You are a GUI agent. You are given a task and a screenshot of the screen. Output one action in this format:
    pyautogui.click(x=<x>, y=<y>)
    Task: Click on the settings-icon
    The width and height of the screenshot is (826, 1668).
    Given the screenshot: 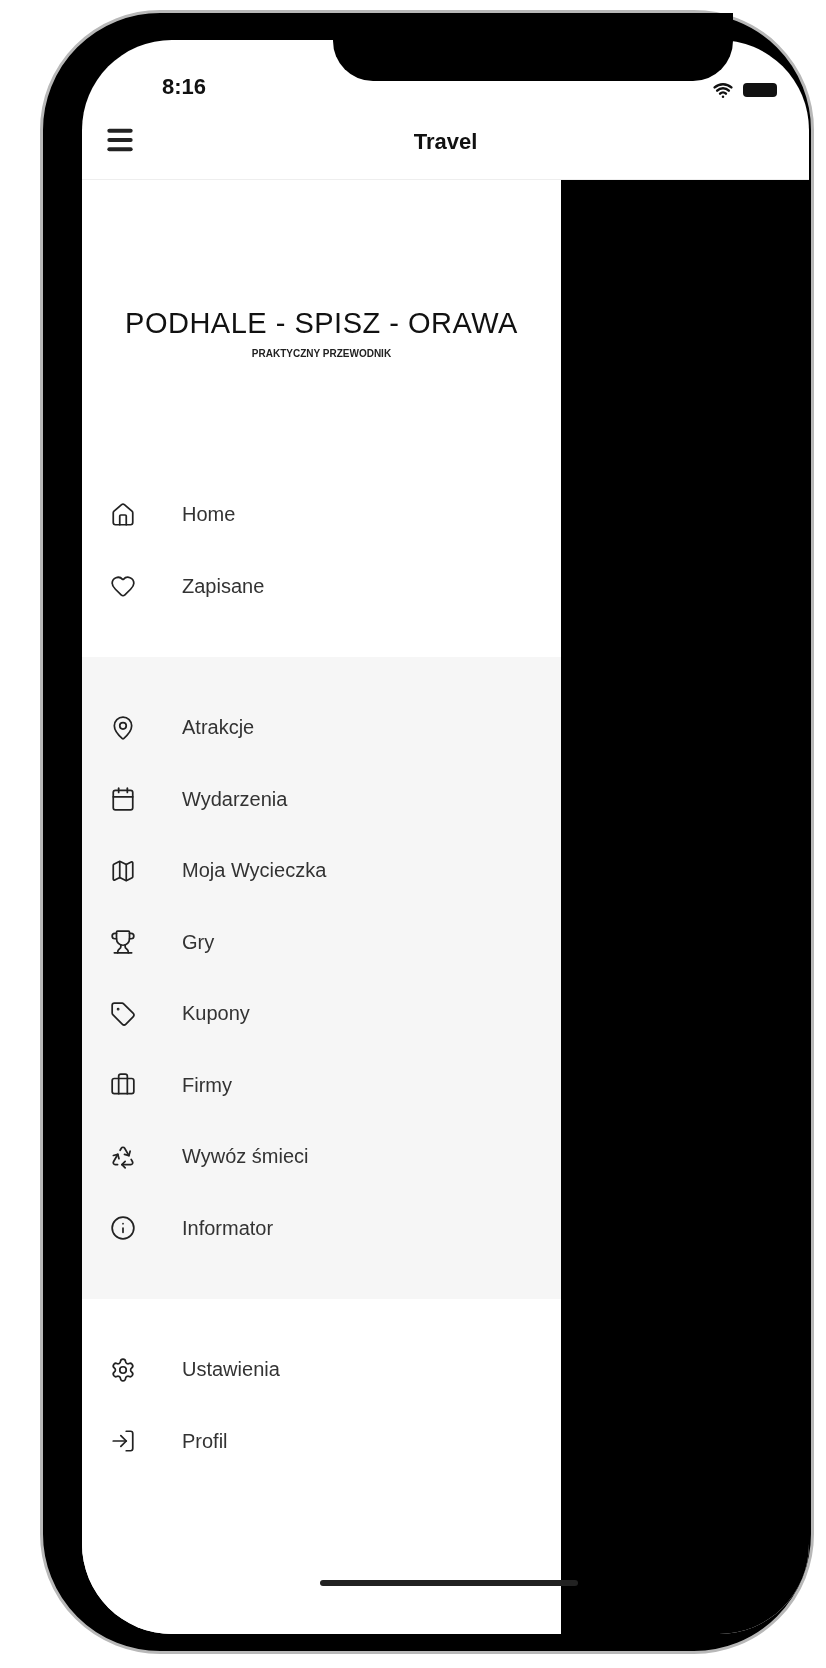 What is the action you would take?
    pyautogui.click(x=123, y=1369)
    